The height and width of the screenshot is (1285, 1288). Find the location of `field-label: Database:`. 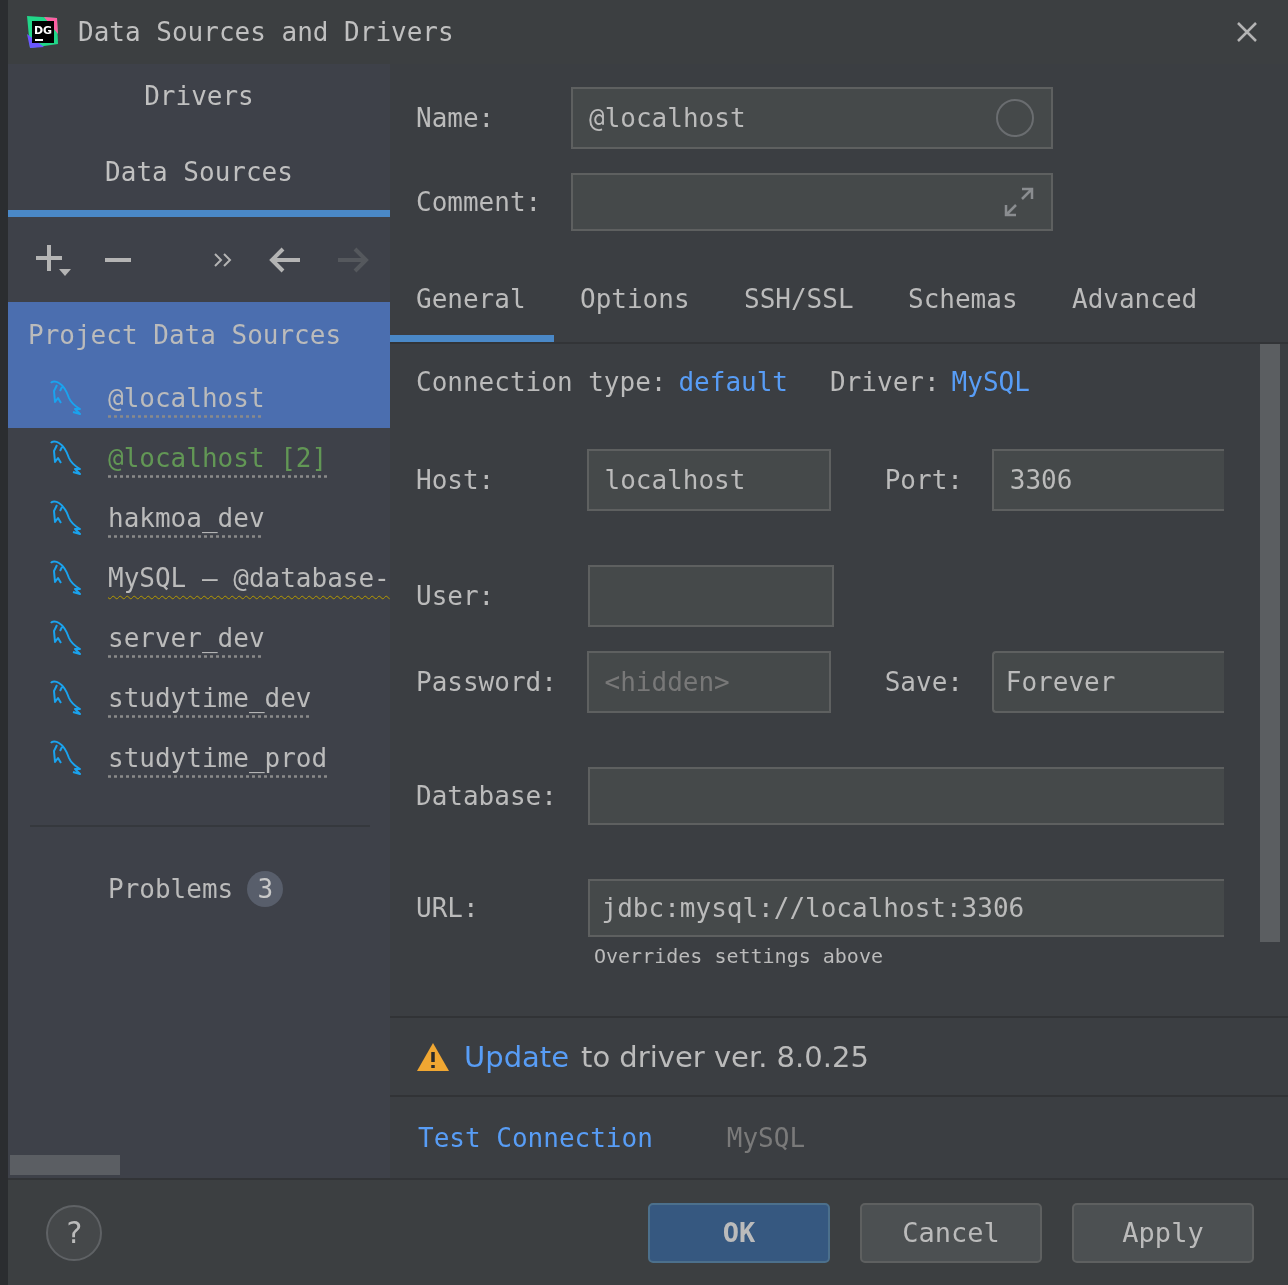

field-label: Database: is located at coordinates (487, 796).